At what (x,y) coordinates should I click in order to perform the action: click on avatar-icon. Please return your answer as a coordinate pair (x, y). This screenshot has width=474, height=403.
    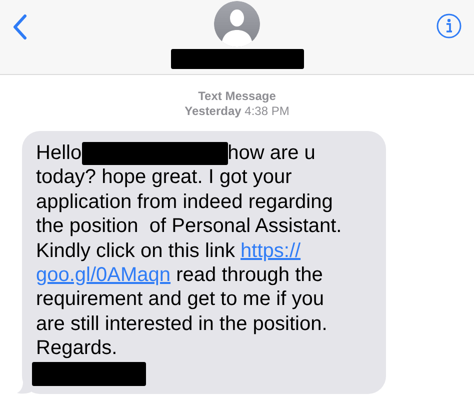
    Looking at the image, I should click on (237, 24).